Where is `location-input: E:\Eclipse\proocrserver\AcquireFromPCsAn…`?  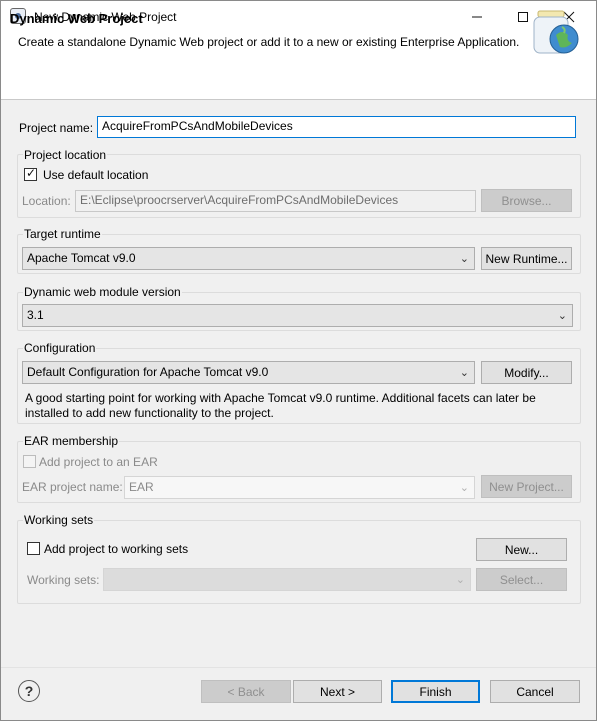 location-input: E:\Eclipse\proocrserver\AcquireFromPCsAn… is located at coordinates (275, 201).